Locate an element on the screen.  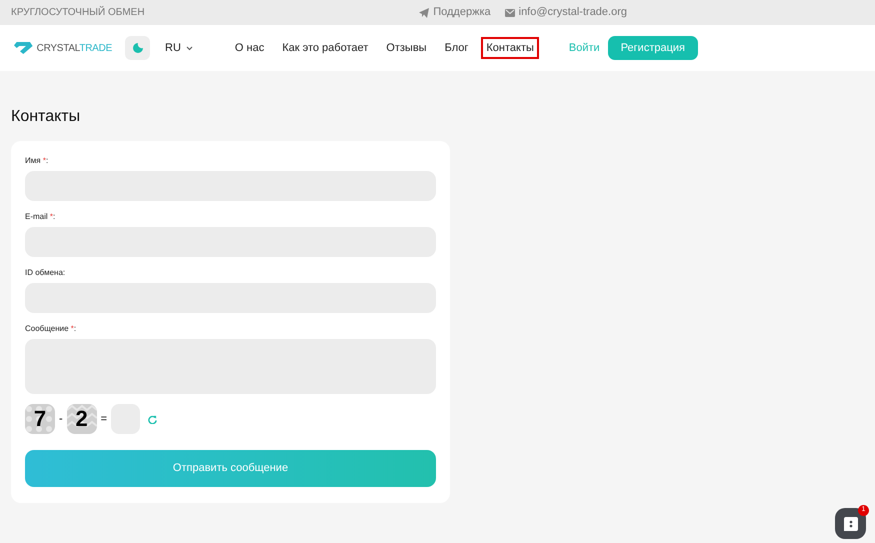
nav-link: Отзывы is located at coordinates (406, 48).